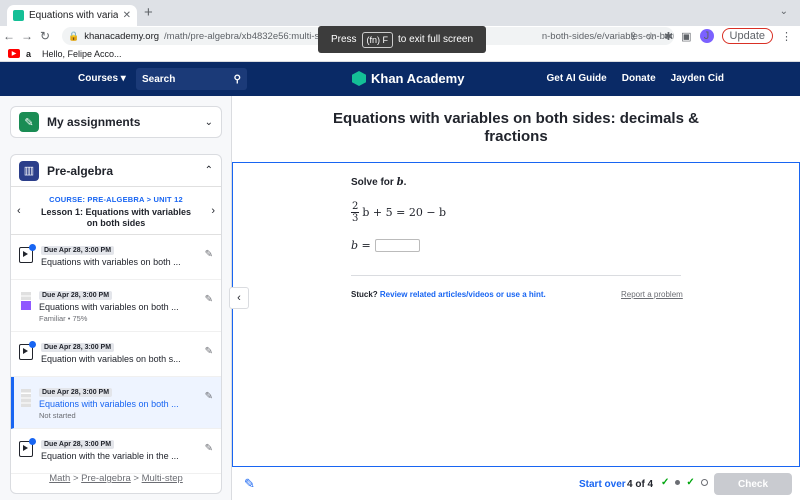  What do you see at coordinates (162, 478) in the screenshot?
I see `breadcrumb-multistep: Multi-step` at bounding box center [162, 478].